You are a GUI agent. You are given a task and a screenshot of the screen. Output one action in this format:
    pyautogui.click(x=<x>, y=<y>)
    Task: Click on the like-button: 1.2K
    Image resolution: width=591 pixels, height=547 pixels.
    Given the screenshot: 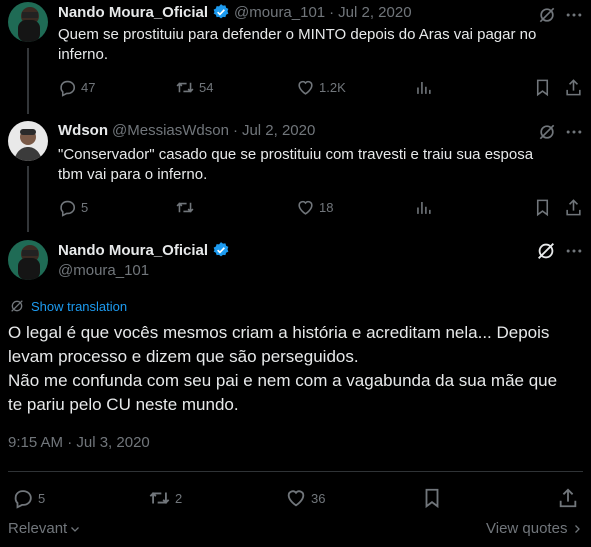 What is the action you would take?
    pyautogui.click(x=321, y=87)
    